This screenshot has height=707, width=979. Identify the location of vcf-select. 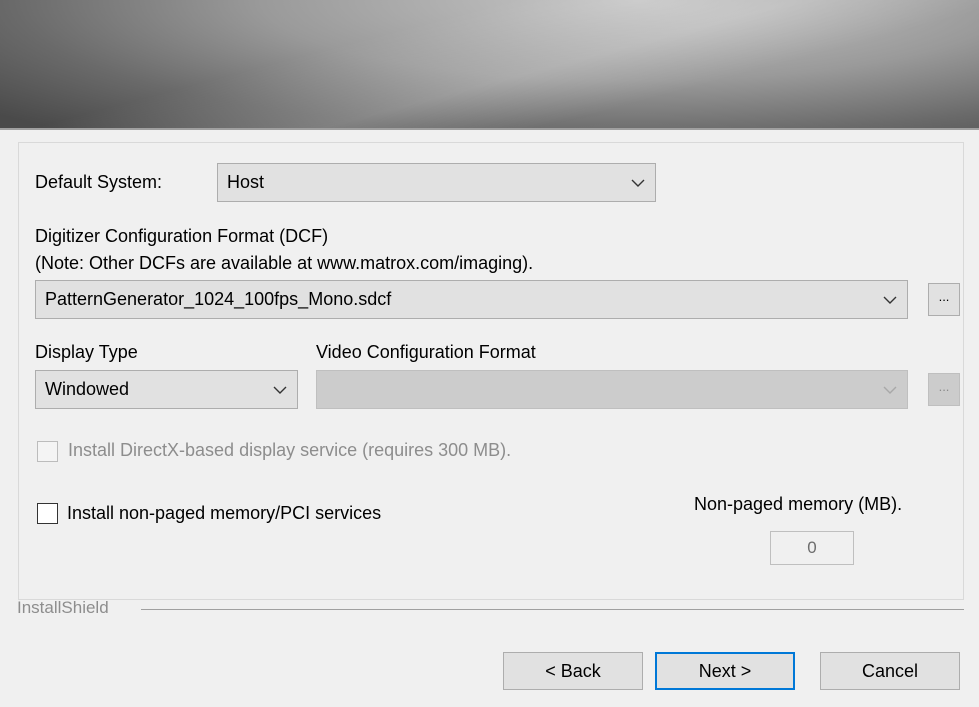
(612, 389).